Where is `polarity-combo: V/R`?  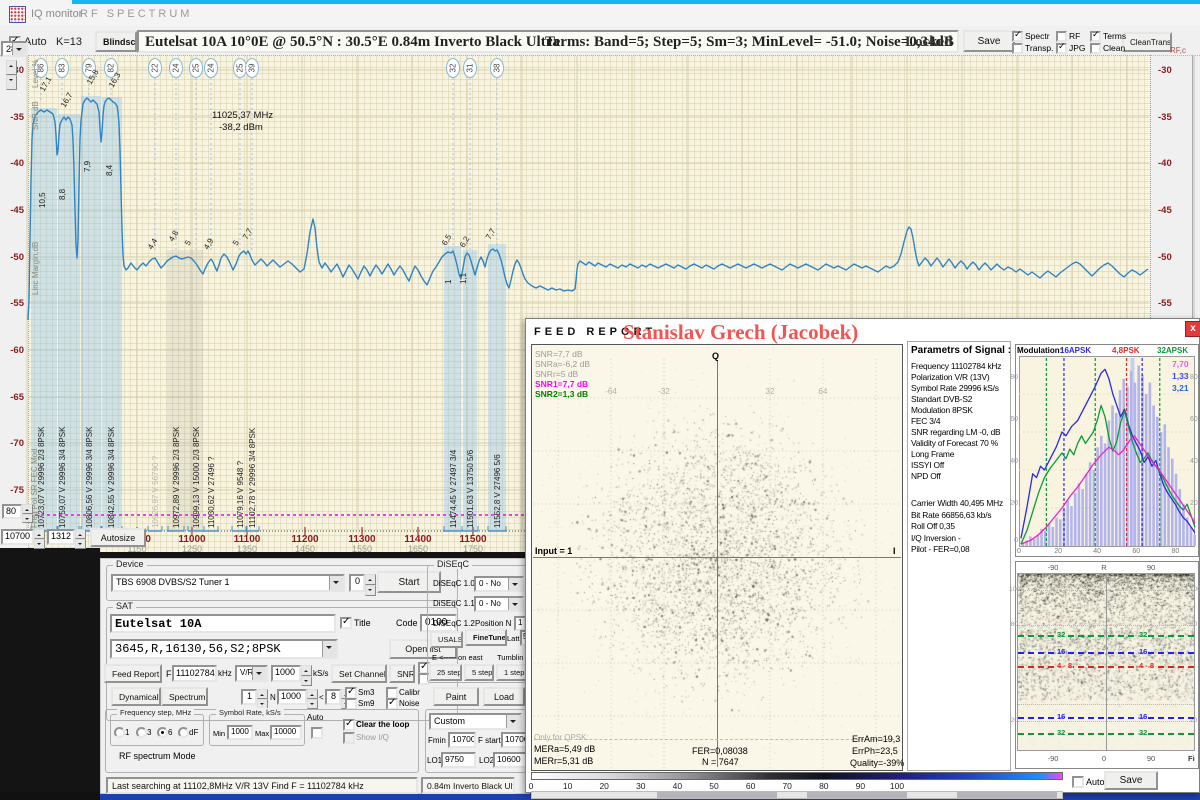
polarity-combo: V/R is located at coordinates (251, 673).